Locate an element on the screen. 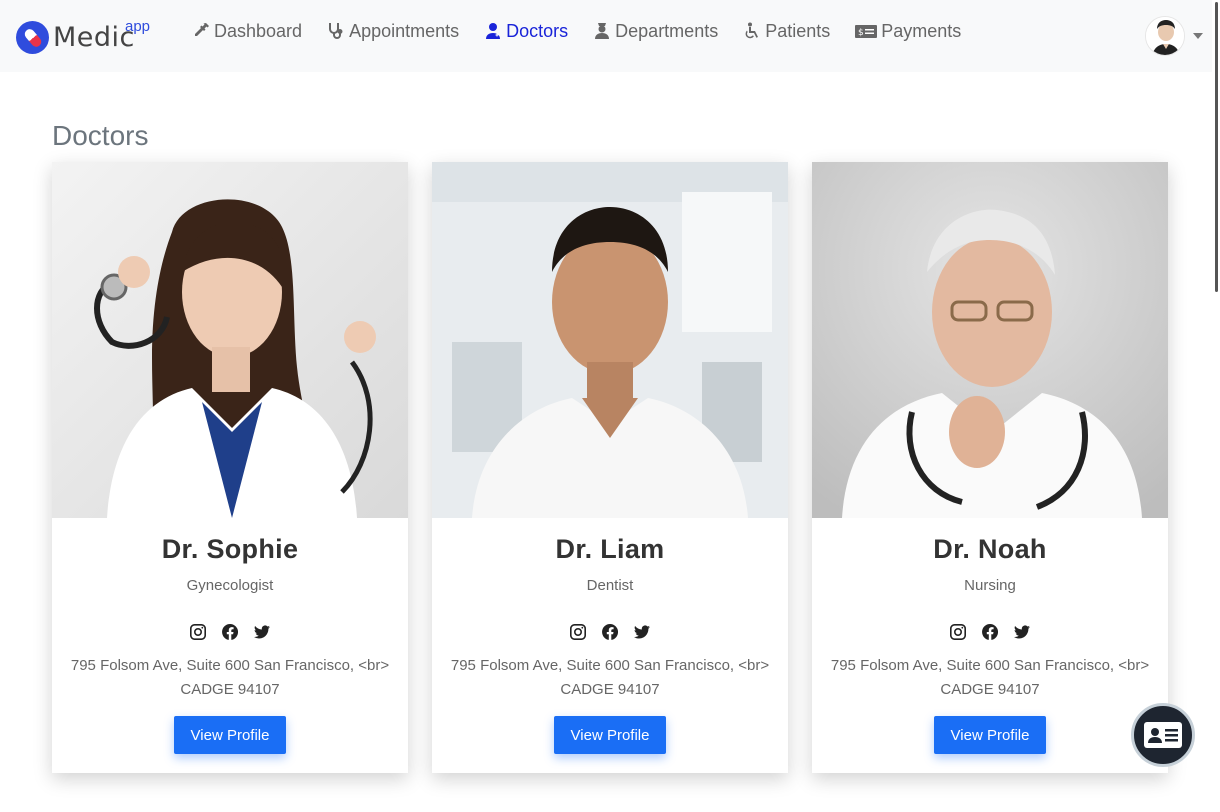 The width and height of the screenshot is (1220, 812). doctor-name: Dr. Sophie is located at coordinates (230, 549).